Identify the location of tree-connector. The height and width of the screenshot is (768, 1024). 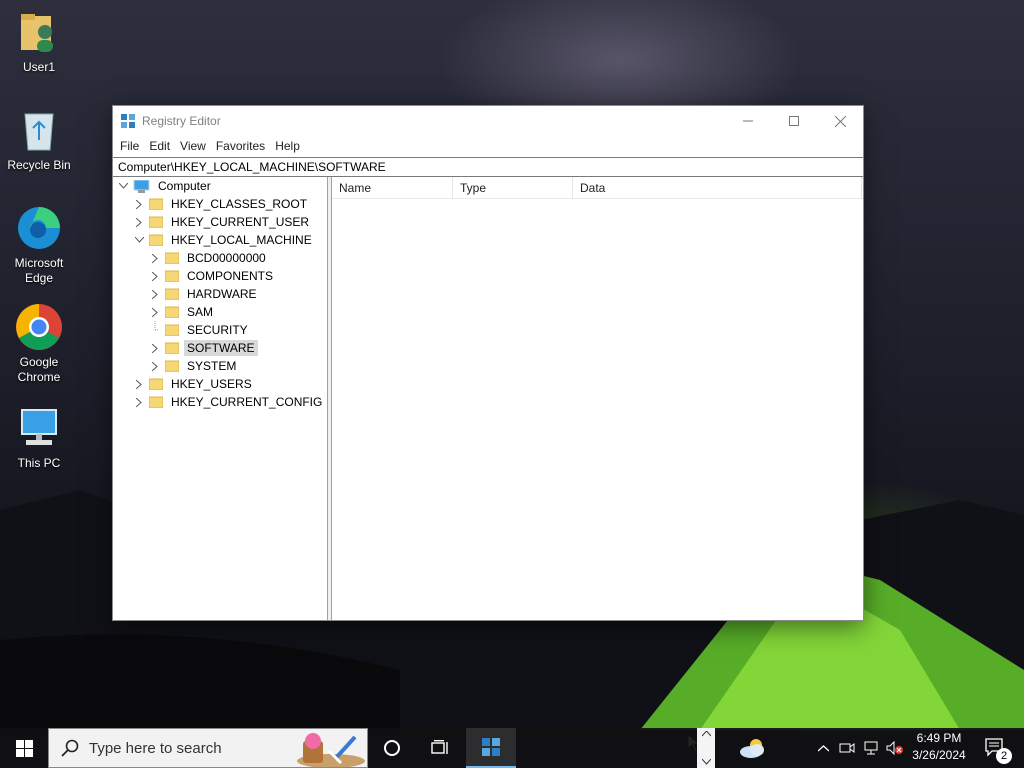
(155, 330).